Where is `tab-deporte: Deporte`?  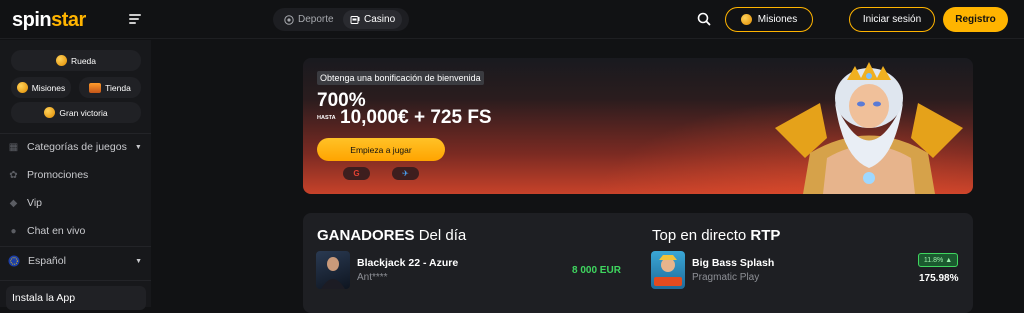
tab-deporte: Deporte is located at coordinates (309, 19).